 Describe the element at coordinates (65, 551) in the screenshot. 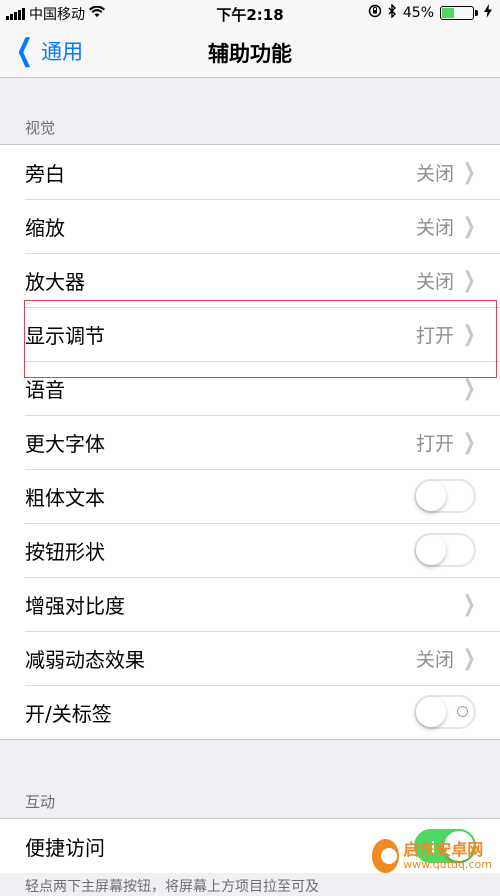

I see `row-label: 按钮形状` at that location.